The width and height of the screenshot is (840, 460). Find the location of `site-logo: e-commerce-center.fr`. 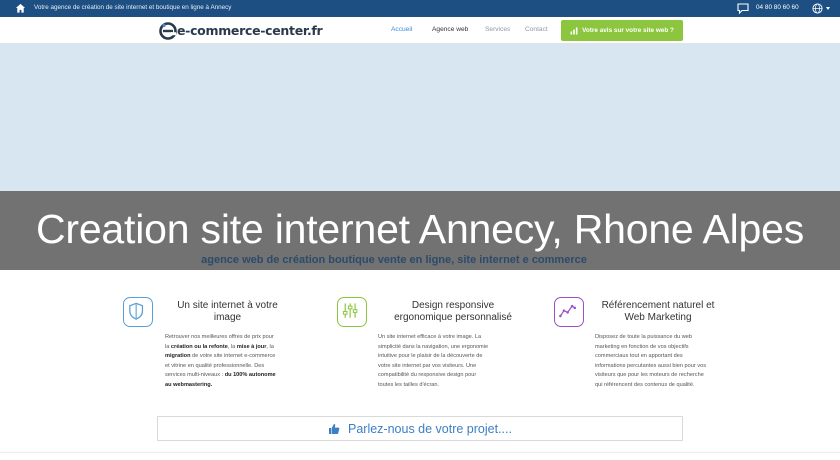

site-logo: e-commerce-center.fr is located at coordinates (241, 30).